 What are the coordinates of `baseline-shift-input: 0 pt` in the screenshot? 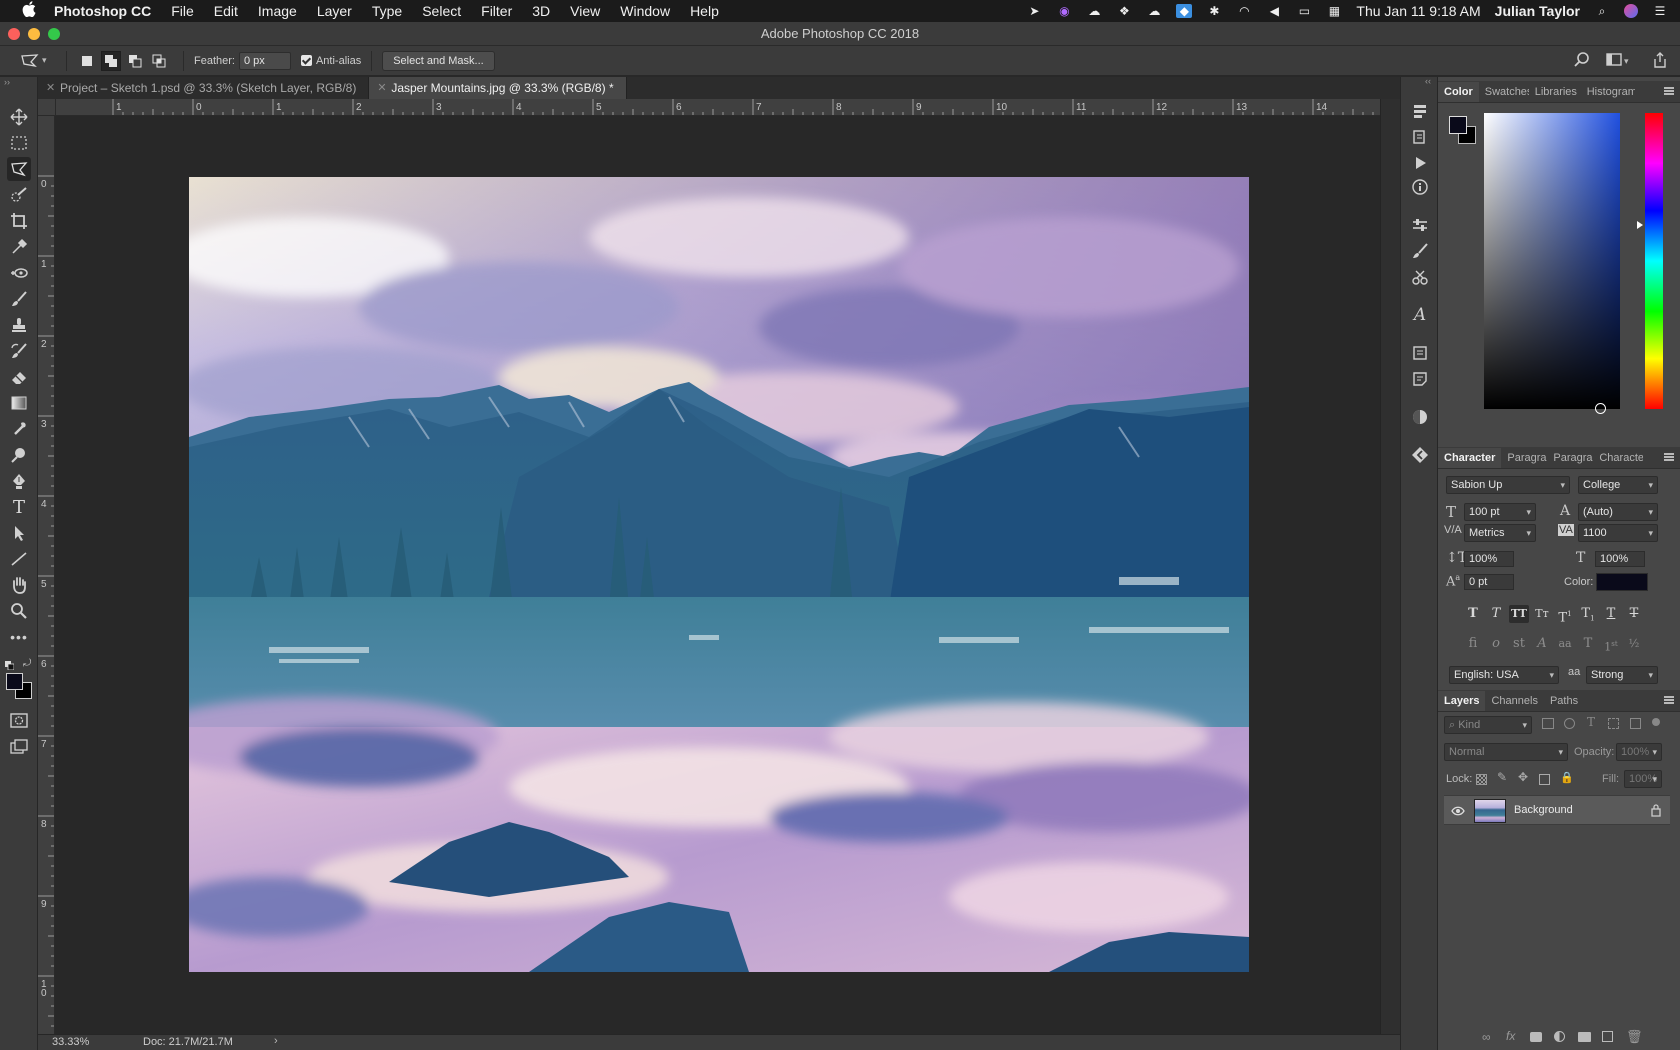 It's located at (1489, 582).